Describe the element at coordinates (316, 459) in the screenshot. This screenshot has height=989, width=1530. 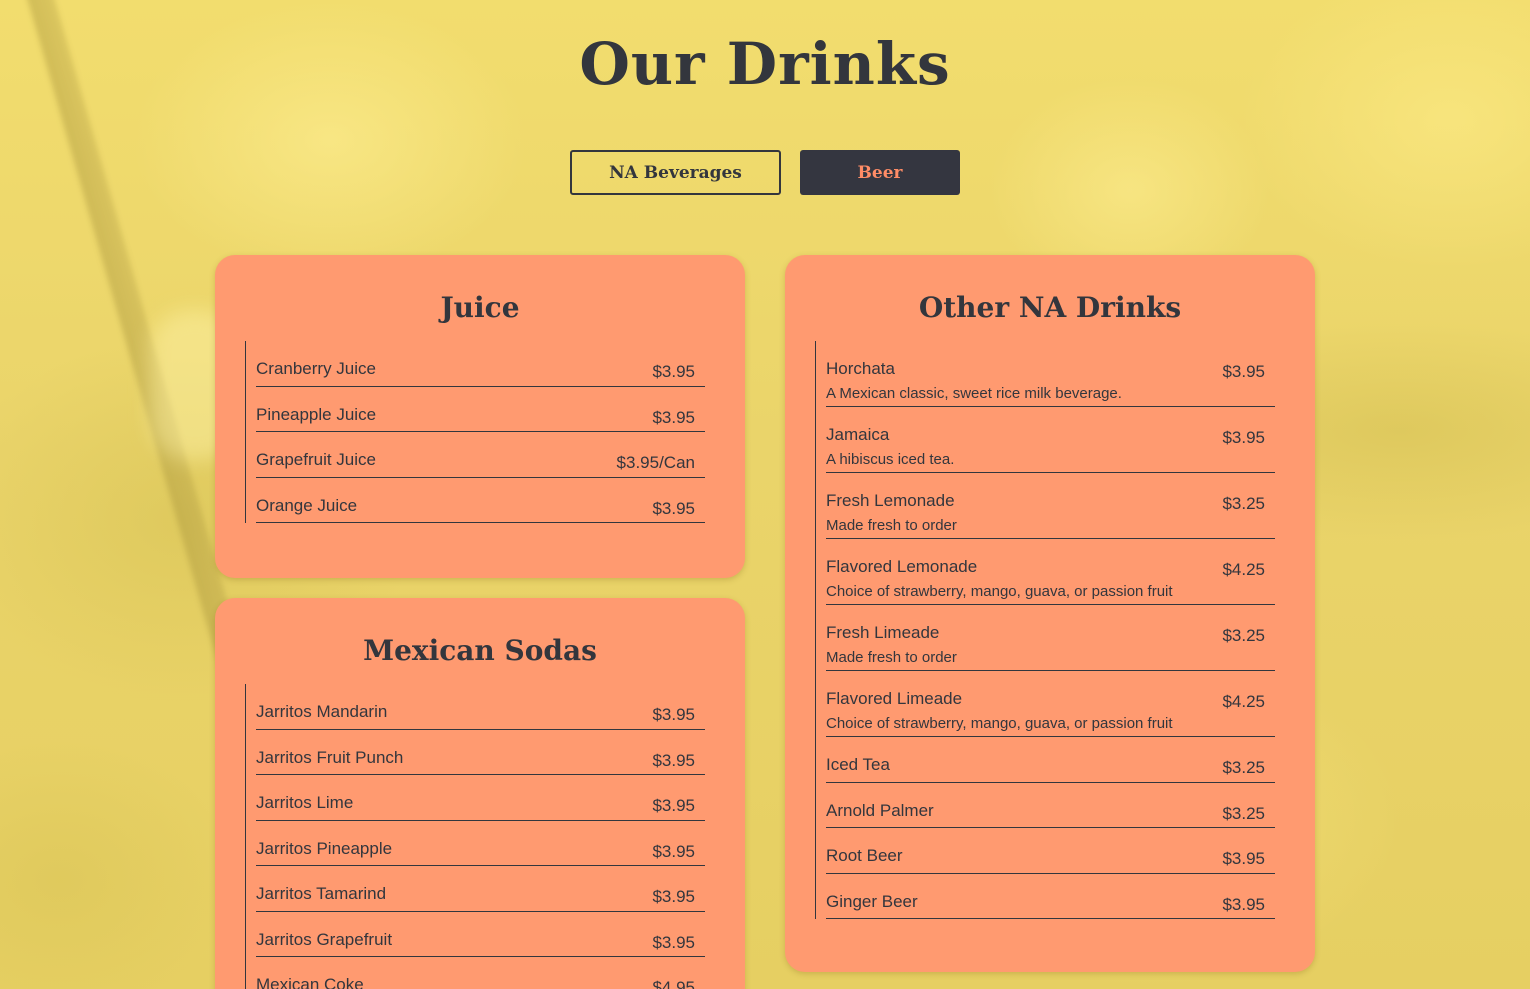
I see `item-name: Grapefruit Juice` at that location.